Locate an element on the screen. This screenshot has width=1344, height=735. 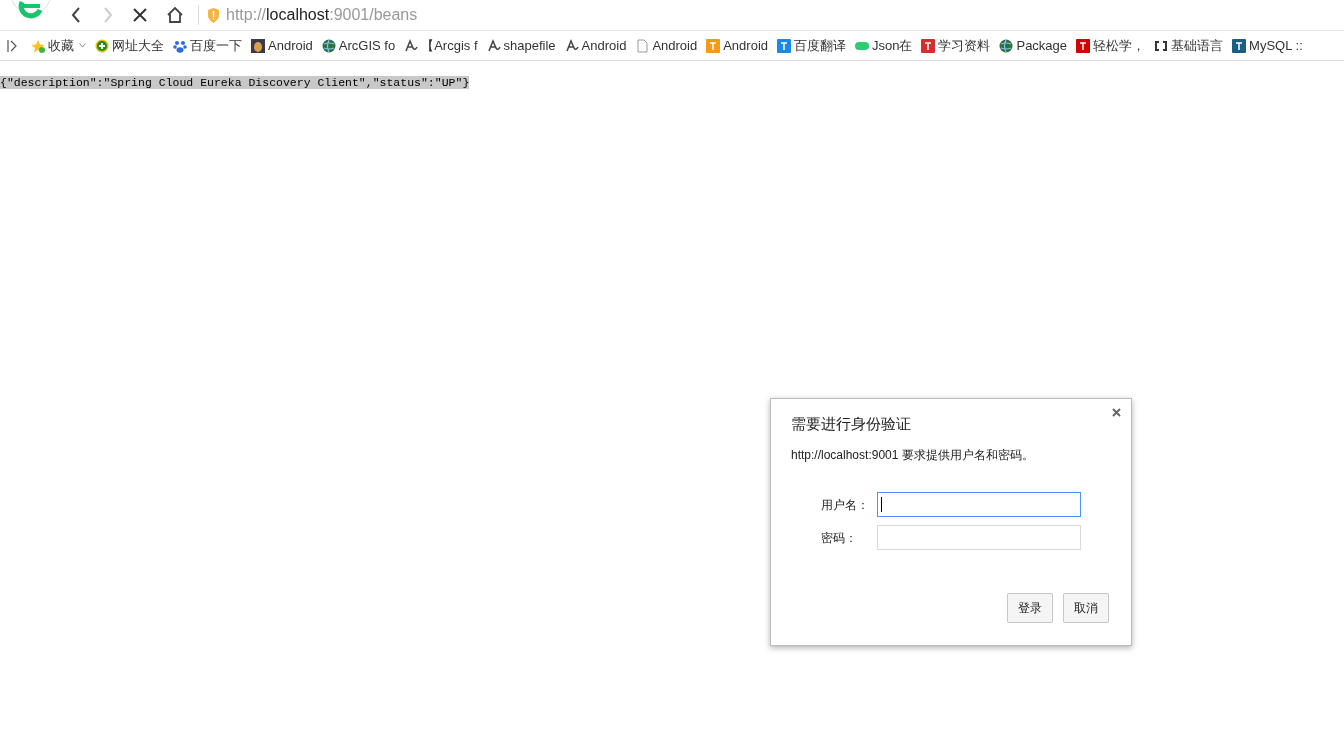
json-response-text: {"description":"Spring Cloud Eureka Discovery Client","status":"UP"} is located at coordinates (235, 82).